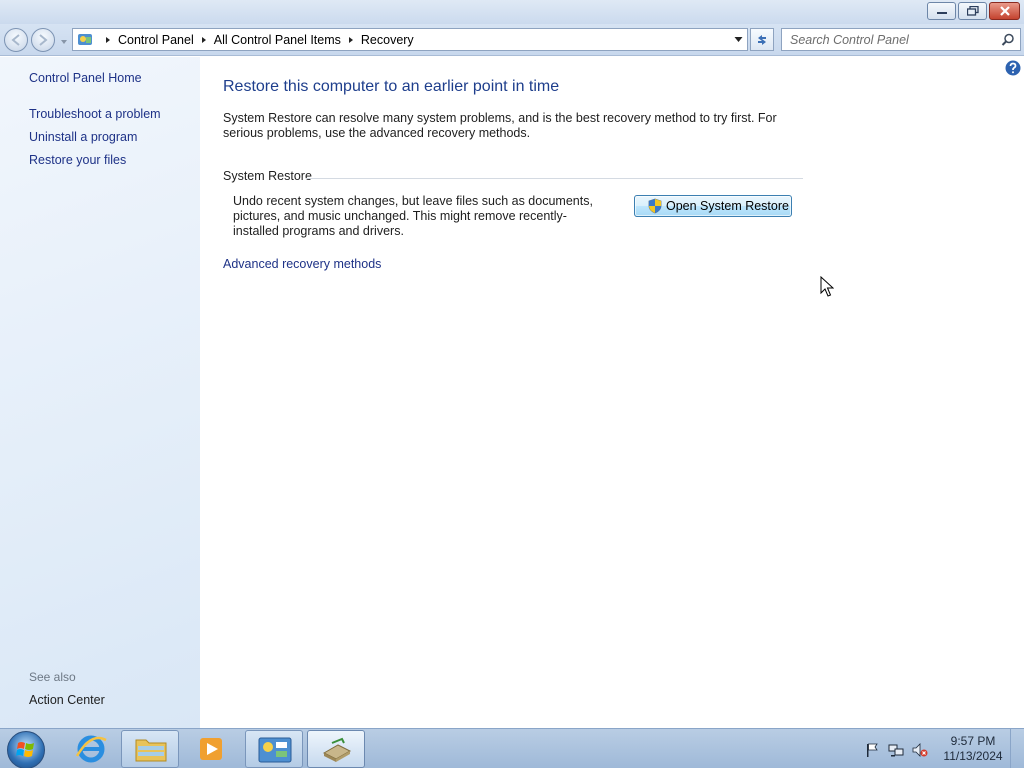 The width and height of the screenshot is (1024, 768). I want to click on network-icon, so click(896, 750).